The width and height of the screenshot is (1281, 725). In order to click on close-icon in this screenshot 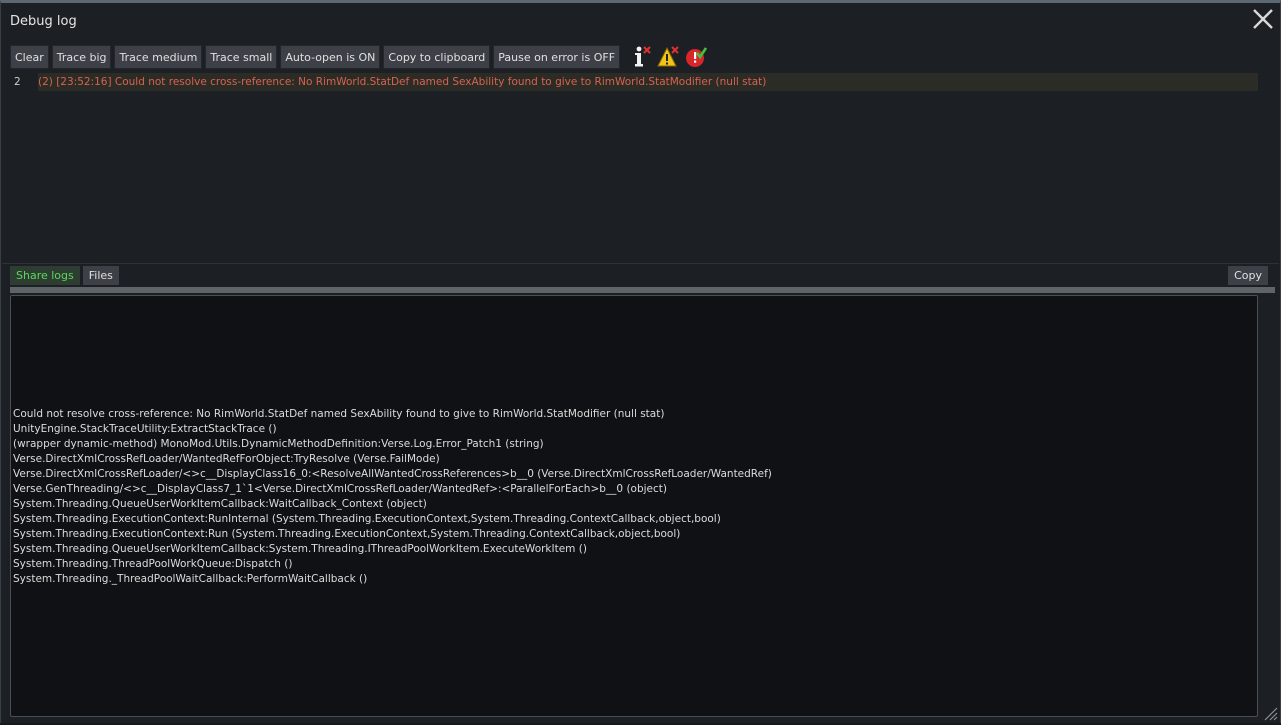, I will do `click(1263, 19)`.